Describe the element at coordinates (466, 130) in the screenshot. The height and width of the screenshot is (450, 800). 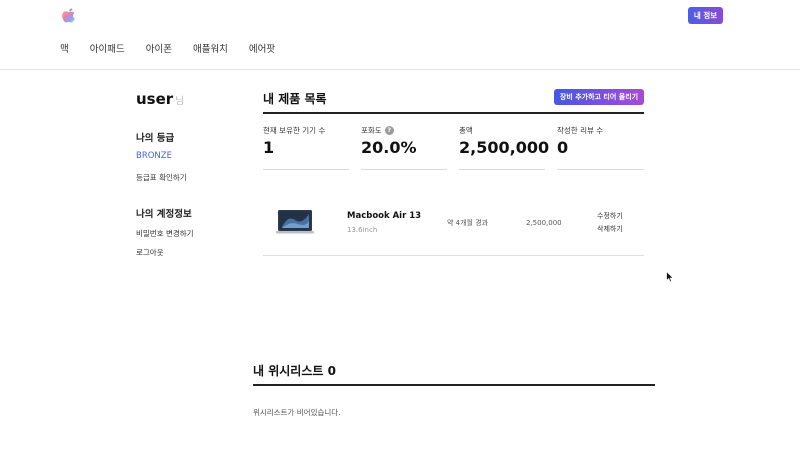
I see `stat-label-total: 총액` at that location.